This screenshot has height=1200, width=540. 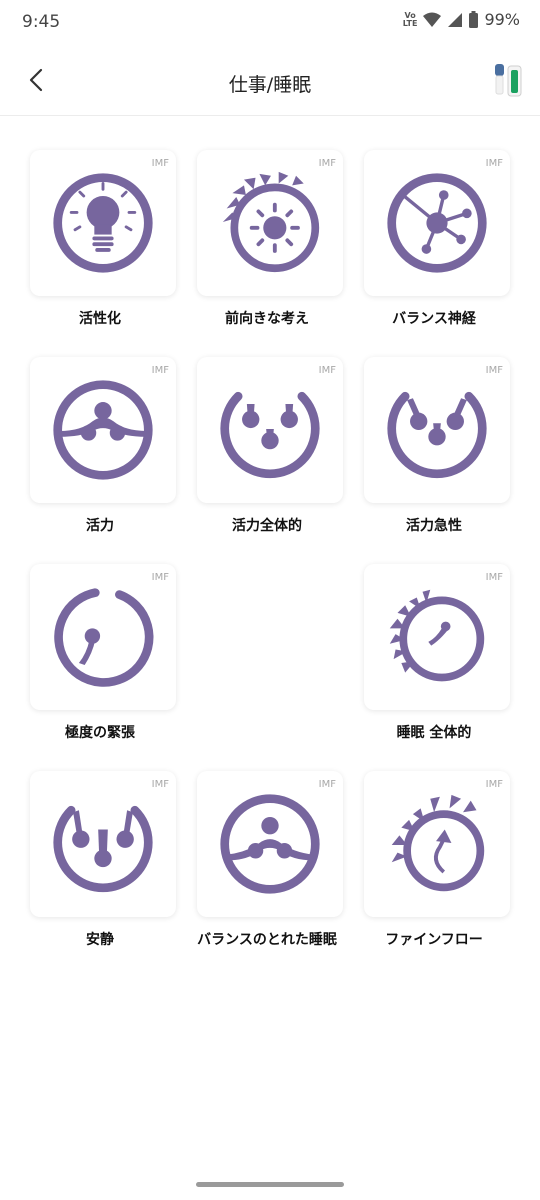 I want to click on program-card-vitality-overall: IMF, so click(x=270, y=430).